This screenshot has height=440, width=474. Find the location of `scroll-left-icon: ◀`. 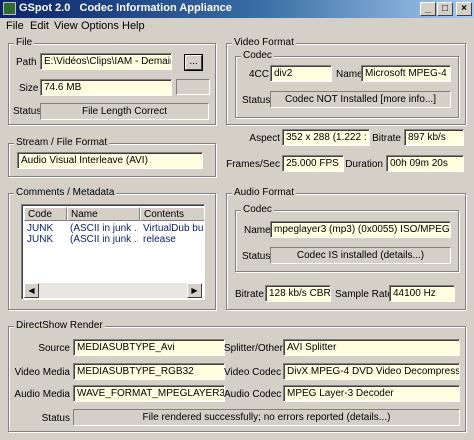

scroll-left-icon: ◀ is located at coordinates (31, 290).